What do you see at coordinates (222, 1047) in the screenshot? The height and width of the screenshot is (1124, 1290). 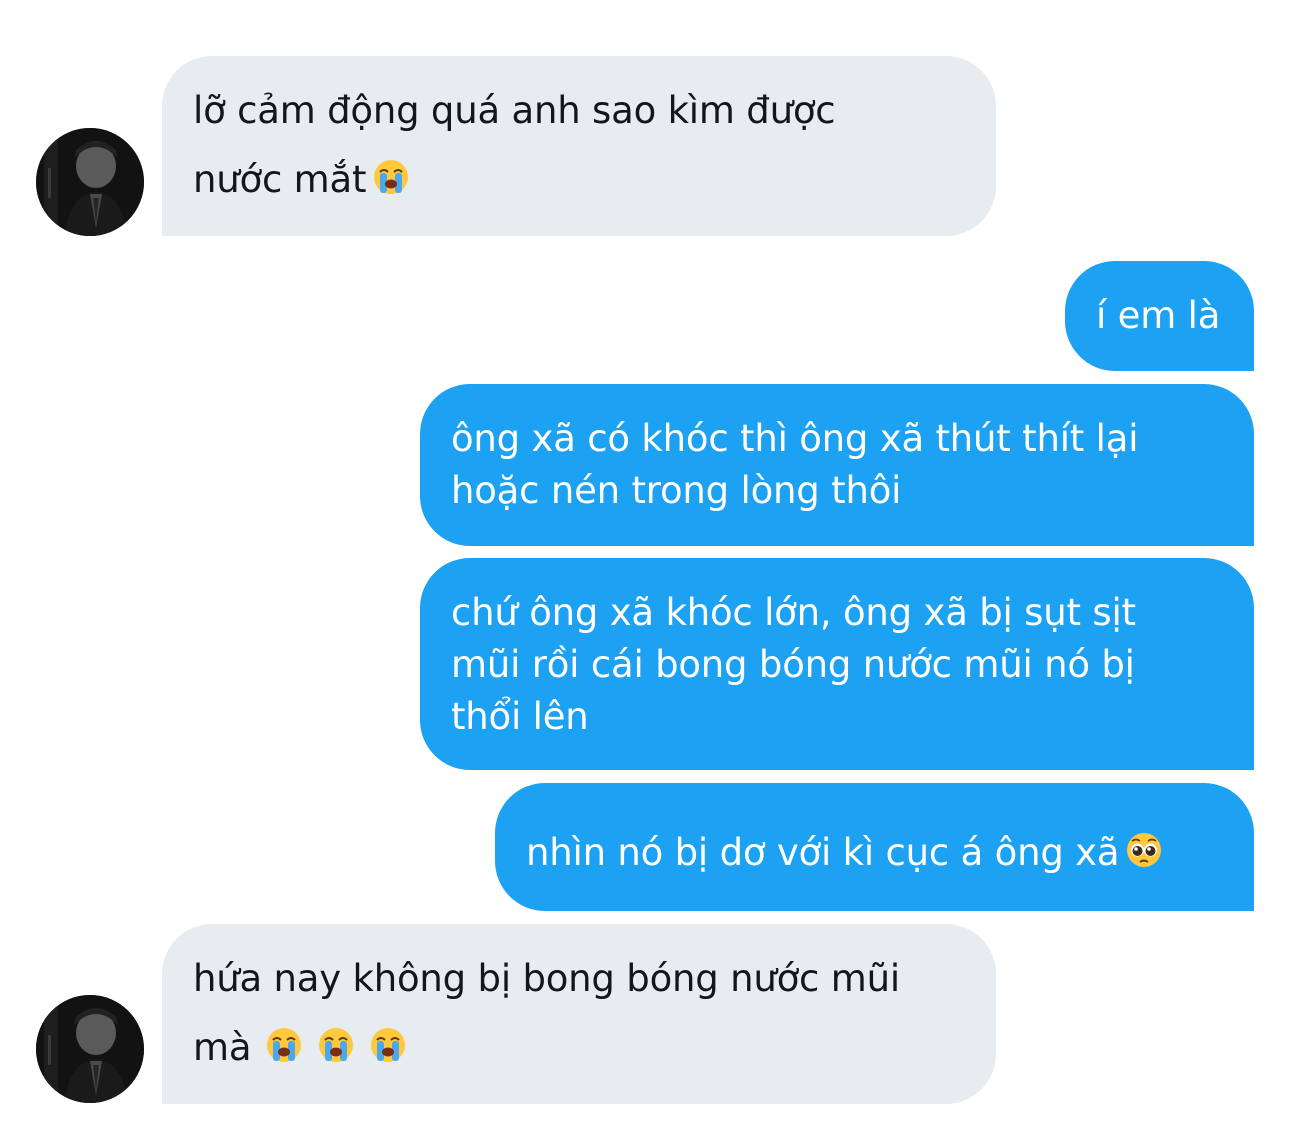 I see `message-text: mà` at bounding box center [222, 1047].